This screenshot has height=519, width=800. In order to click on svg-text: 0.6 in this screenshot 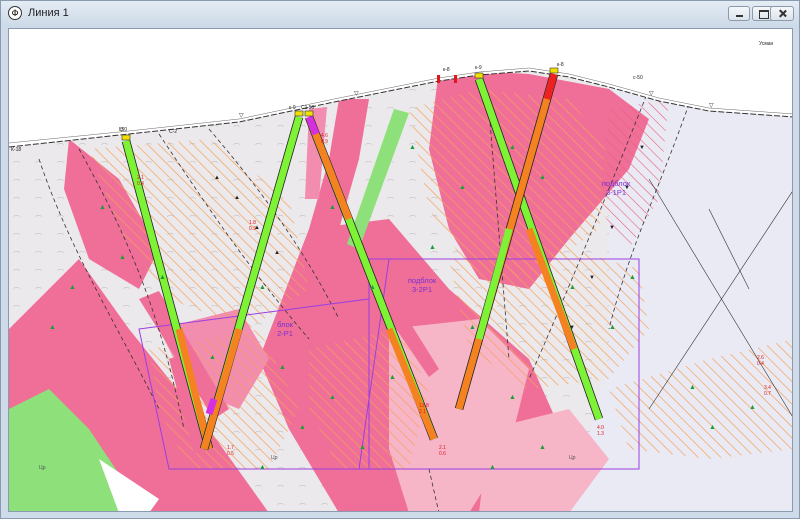, I will do `click(442, 454)`.